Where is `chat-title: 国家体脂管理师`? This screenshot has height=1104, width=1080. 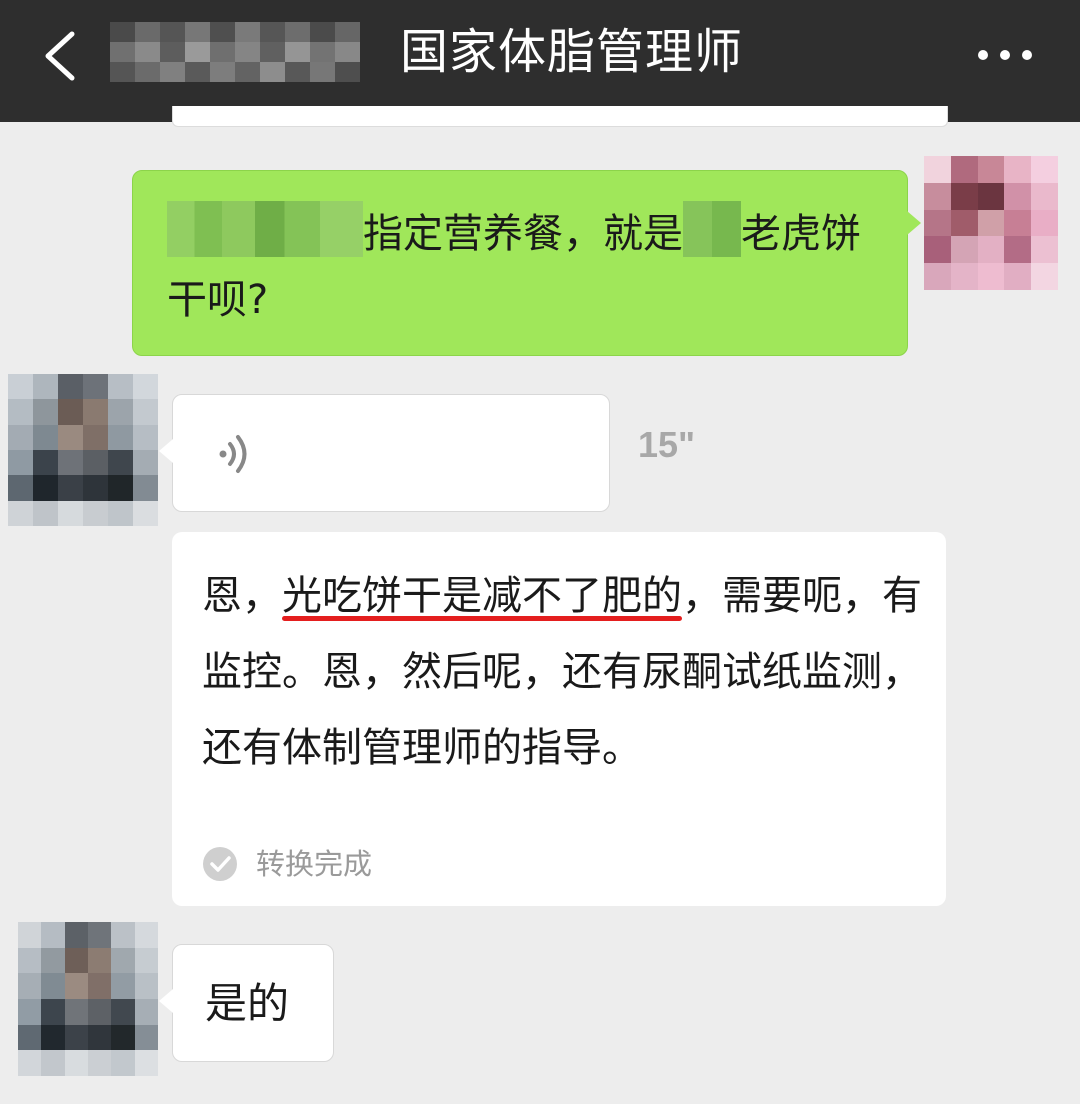 chat-title: 国家体脂管理师 is located at coordinates (572, 52).